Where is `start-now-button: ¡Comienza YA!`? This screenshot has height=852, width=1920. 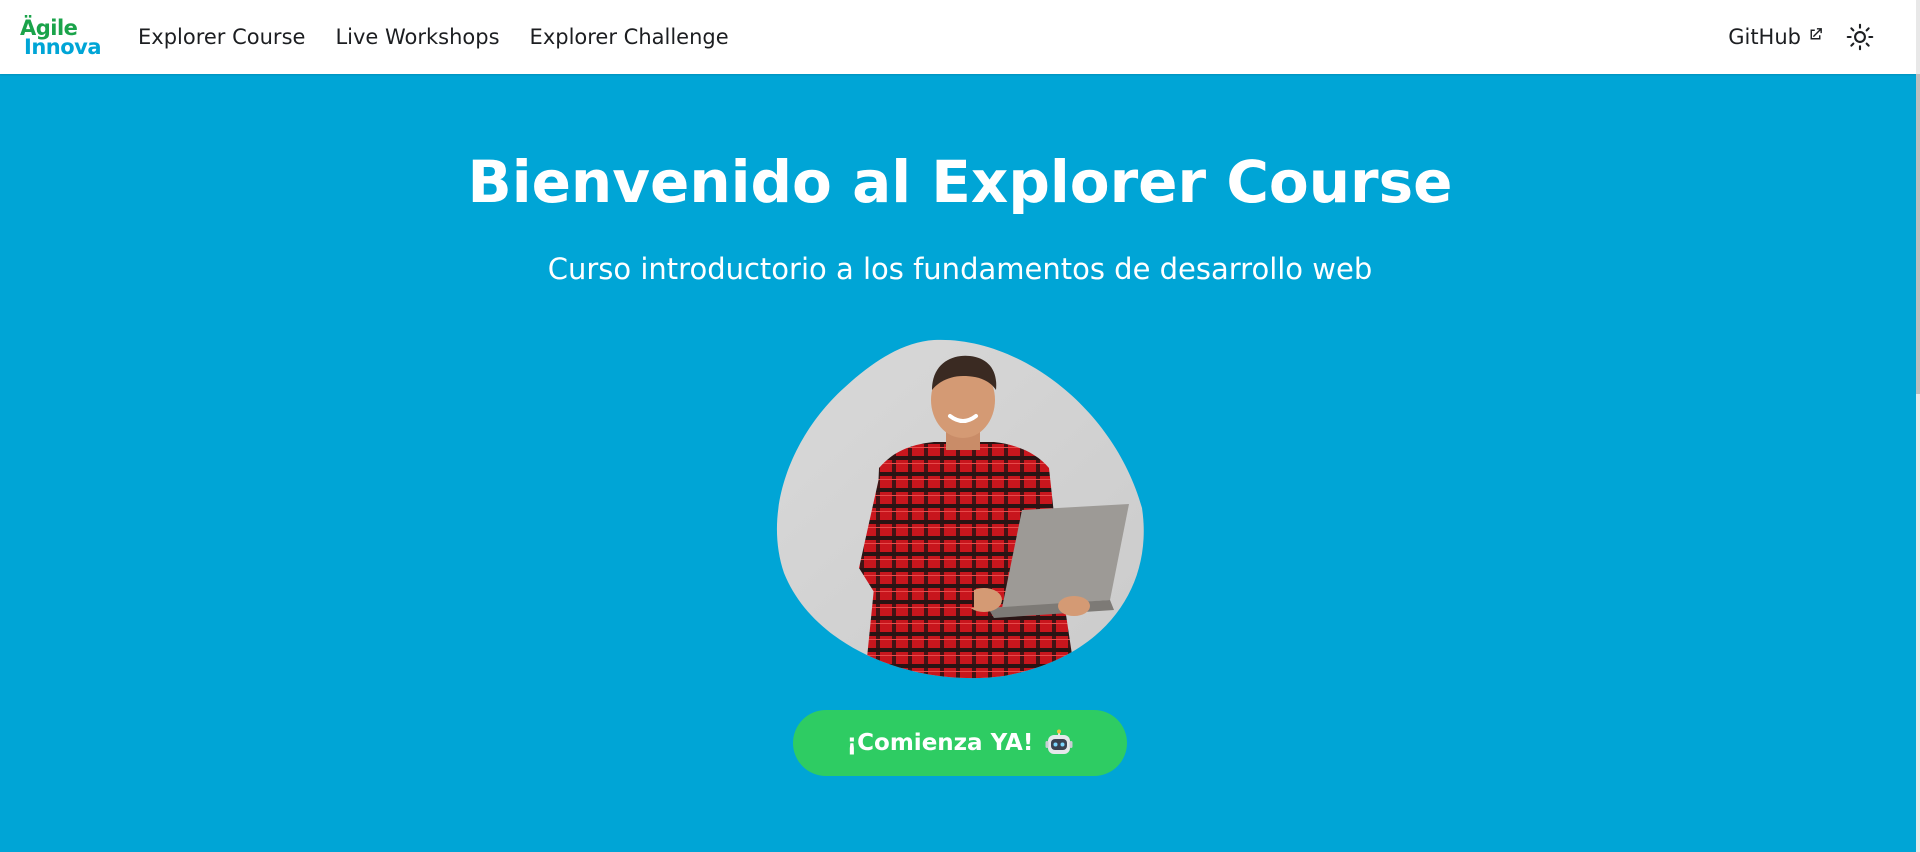 start-now-button: ¡Comienza YA! is located at coordinates (960, 743).